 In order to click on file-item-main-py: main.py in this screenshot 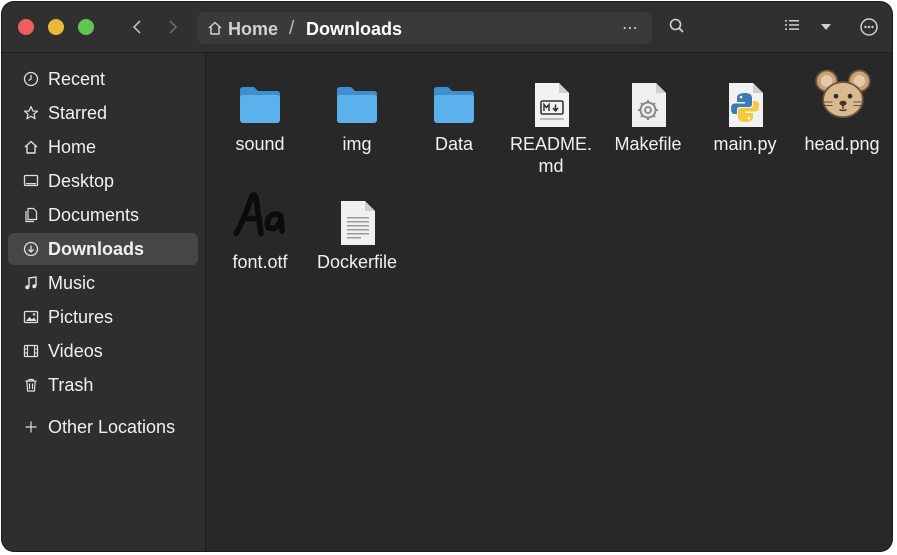, I will do `click(745, 118)`.